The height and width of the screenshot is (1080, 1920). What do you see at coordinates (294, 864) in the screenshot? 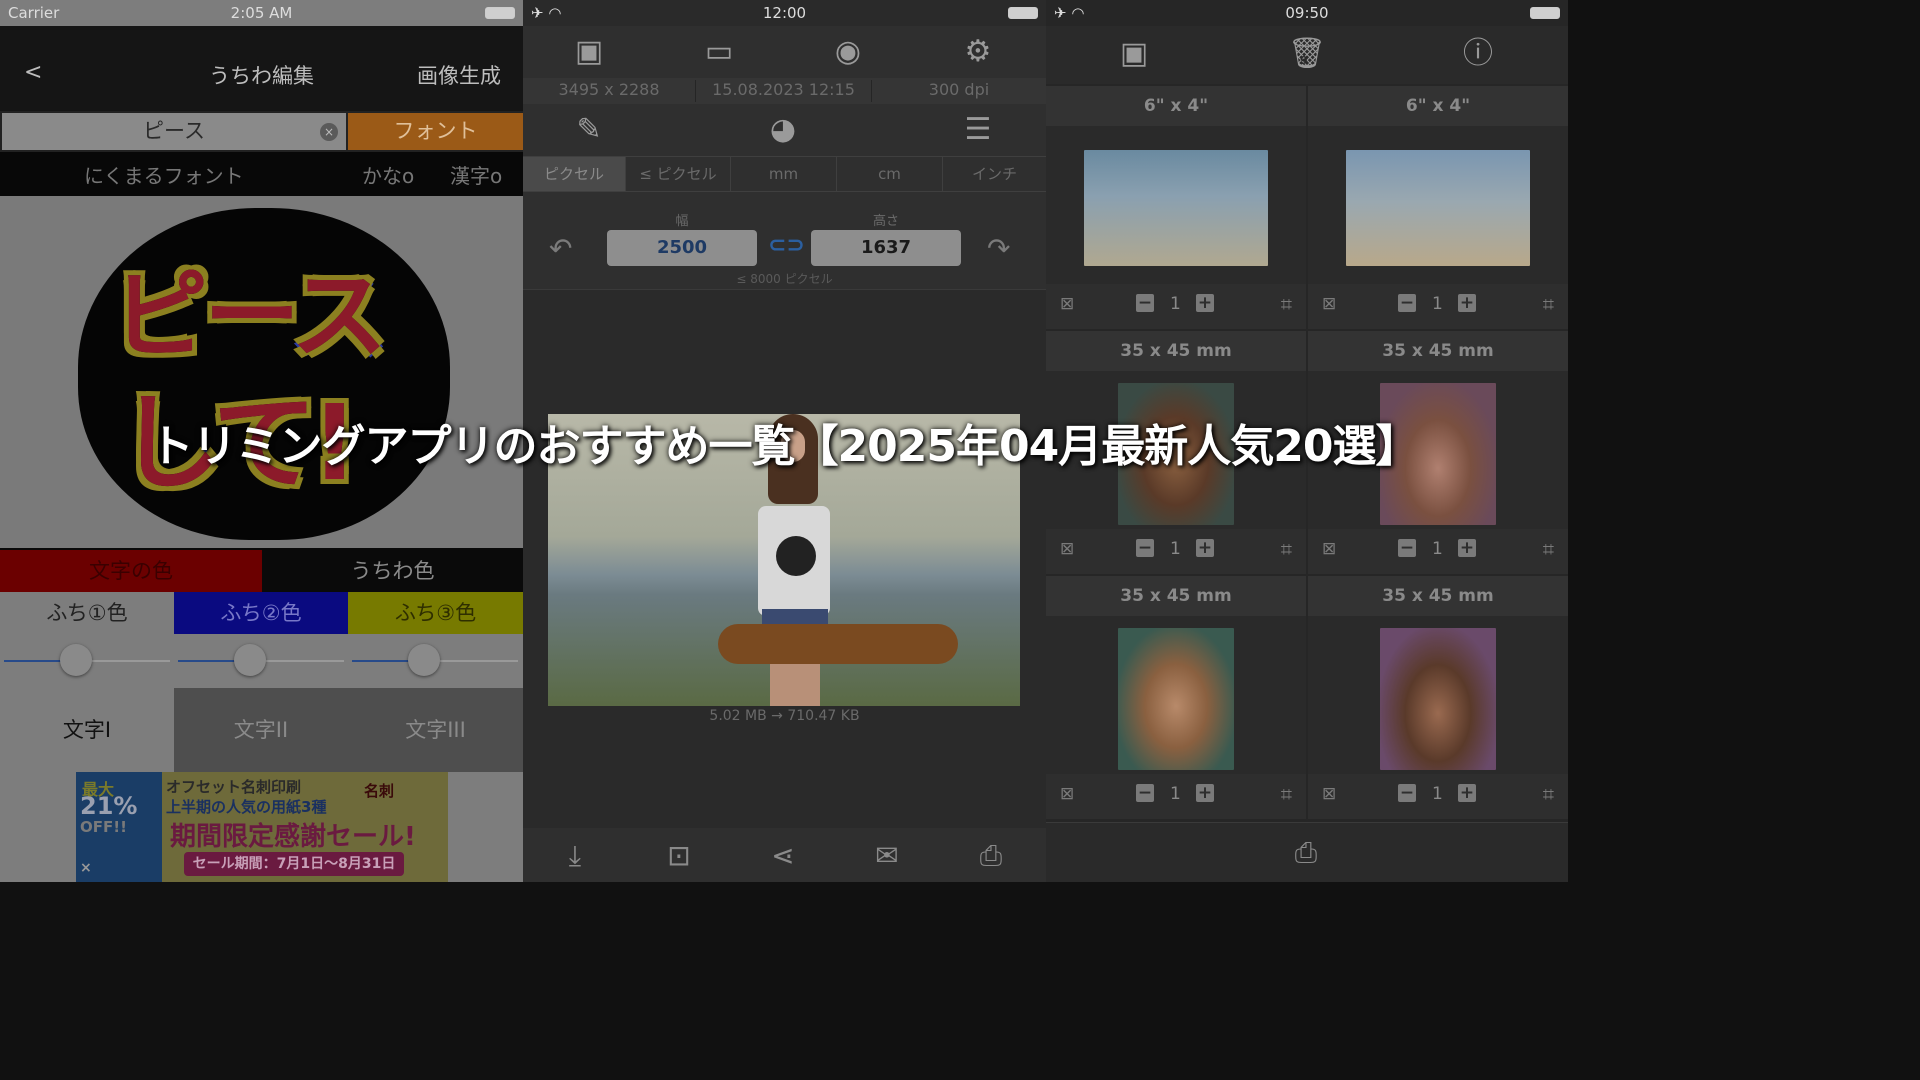
I see `ad-sale-period: セール期間：7月1日〜8月31日` at bounding box center [294, 864].